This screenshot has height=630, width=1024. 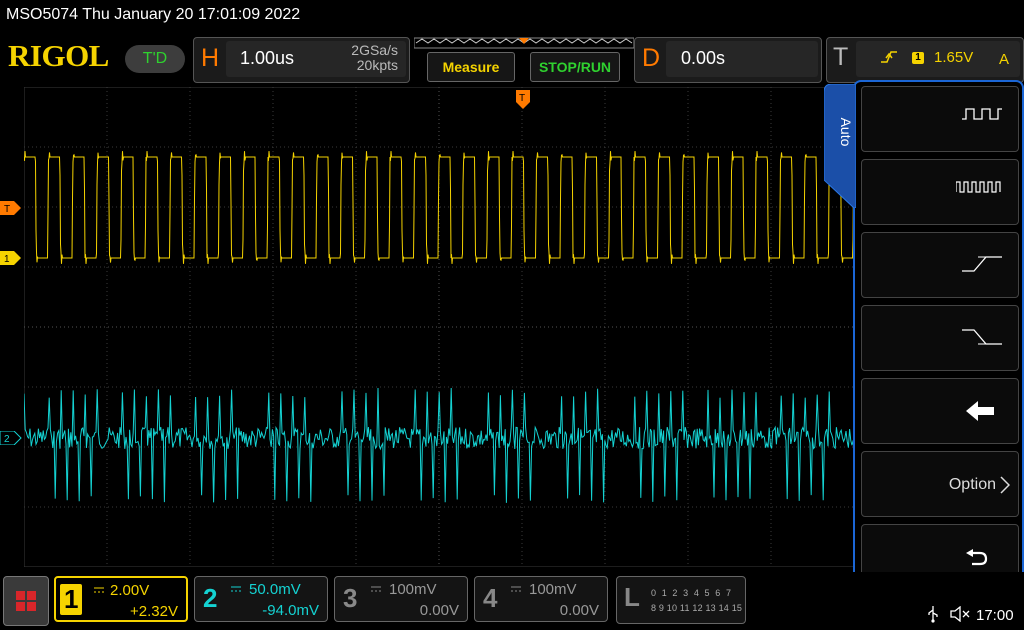 I want to click on trigger-position-marker: T, so click(x=523, y=100).